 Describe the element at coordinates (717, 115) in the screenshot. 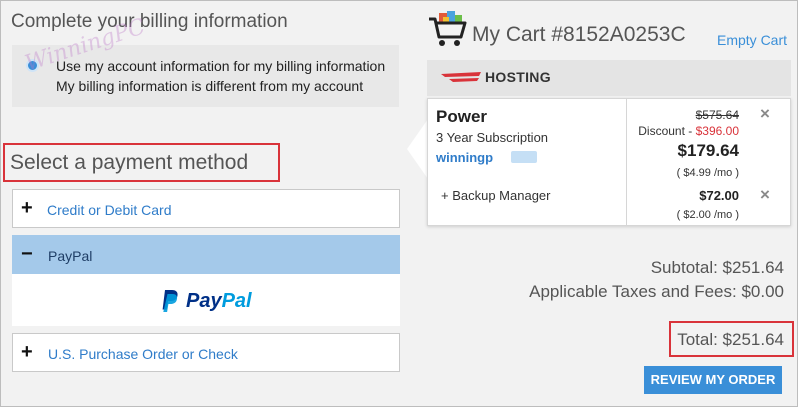

I see `original-price: $575.64` at that location.